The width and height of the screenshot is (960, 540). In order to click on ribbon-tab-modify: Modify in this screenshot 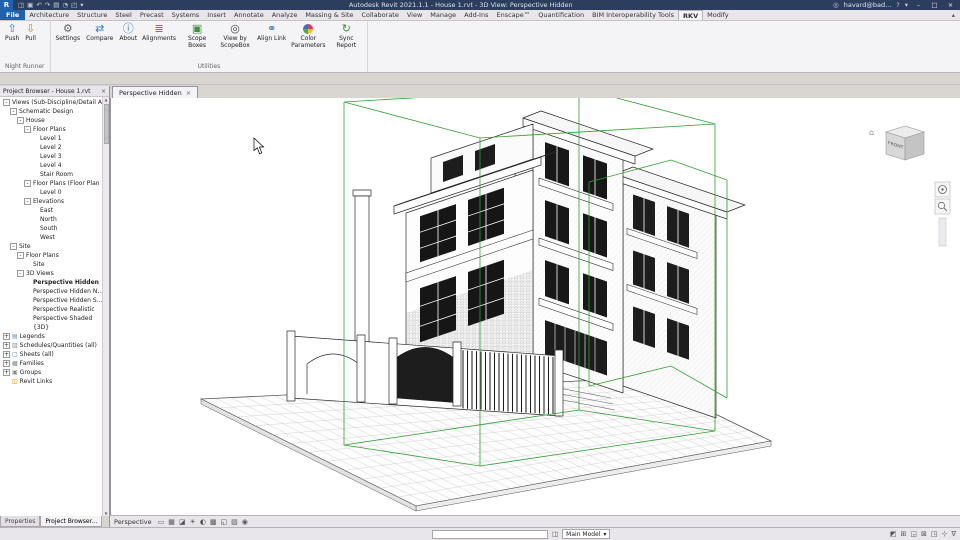, I will do `click(718, 15)`.